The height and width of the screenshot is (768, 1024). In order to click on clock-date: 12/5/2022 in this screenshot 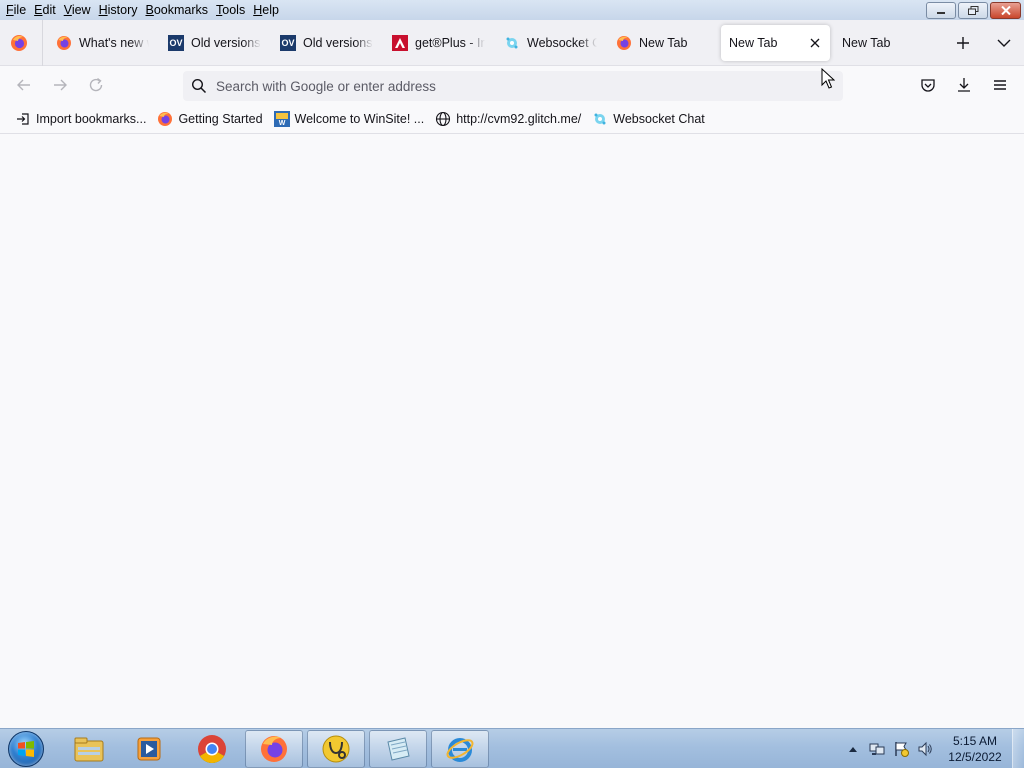, I will do `click(975, 757)`.